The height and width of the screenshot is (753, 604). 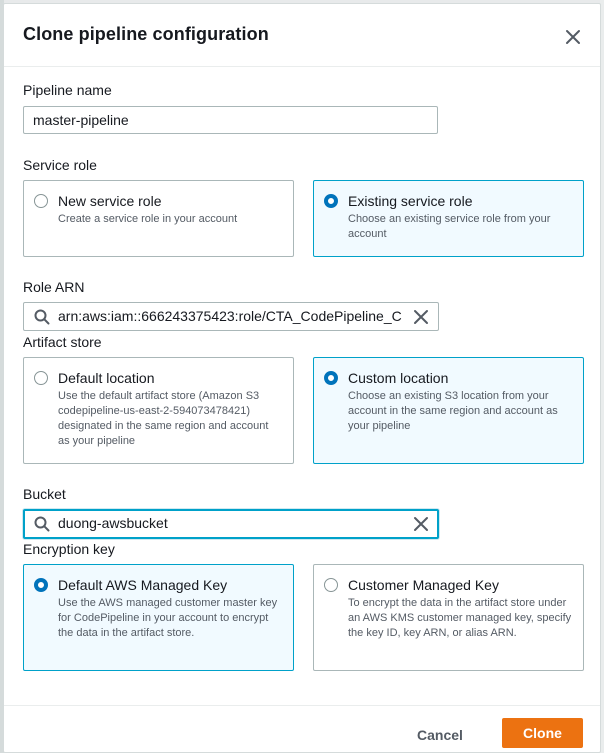 What do you see at coordinates (542, 733) in the screenshot?
I see `clone-button: Clone` at bounding box center [542, 733].